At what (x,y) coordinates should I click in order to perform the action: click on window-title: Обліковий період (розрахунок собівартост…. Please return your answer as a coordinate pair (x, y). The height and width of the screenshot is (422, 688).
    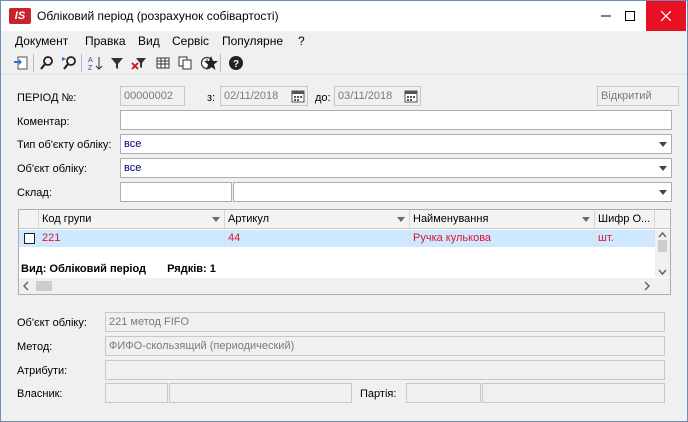
    Looking at the image, I should click on (158, 16).